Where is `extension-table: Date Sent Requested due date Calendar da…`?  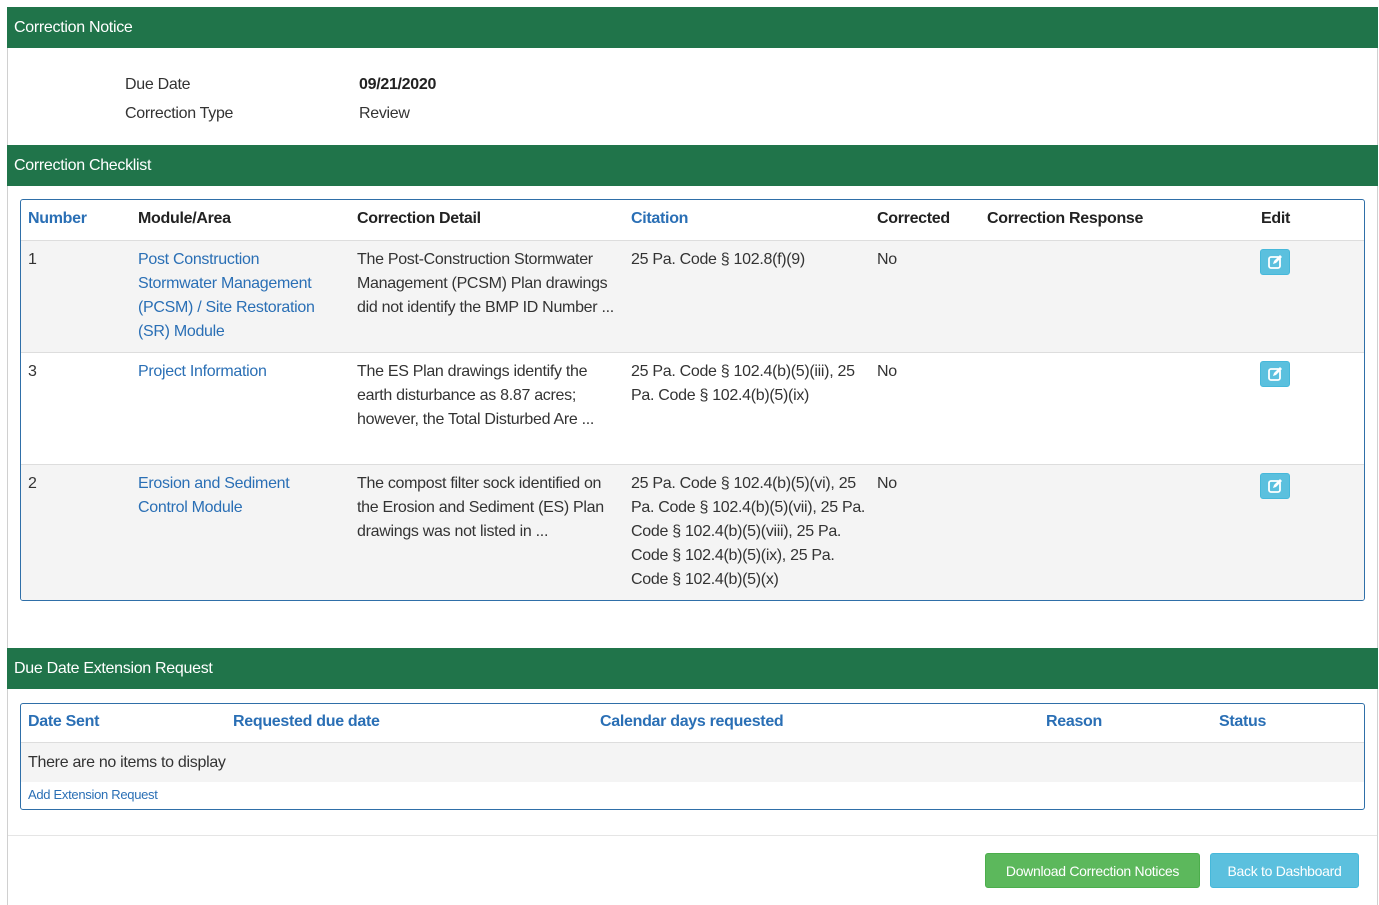 extension-table: Date Sent Requested due date Calendar da… is located at coordinates (692, 756).